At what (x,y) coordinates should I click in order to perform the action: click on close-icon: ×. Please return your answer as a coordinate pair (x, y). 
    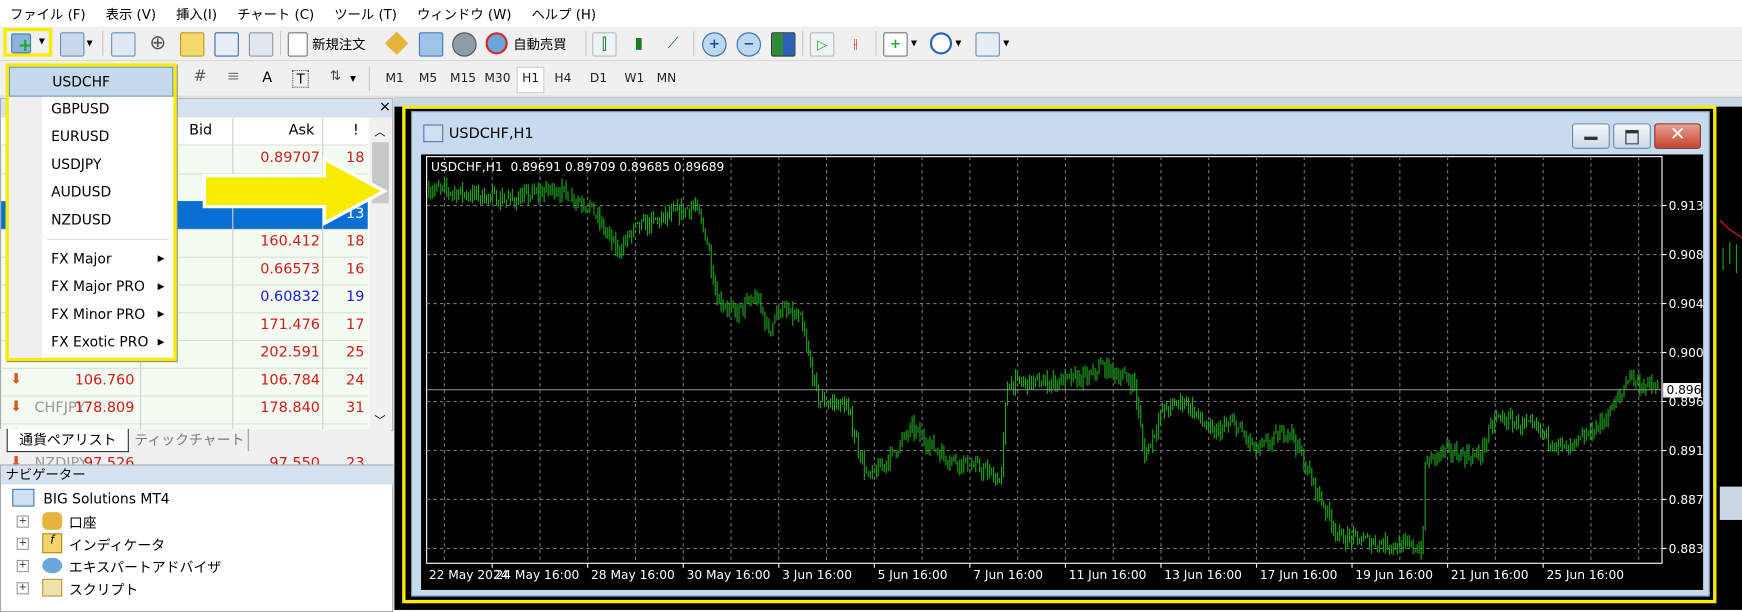
    Looking at the image, I should click on (385, 107).